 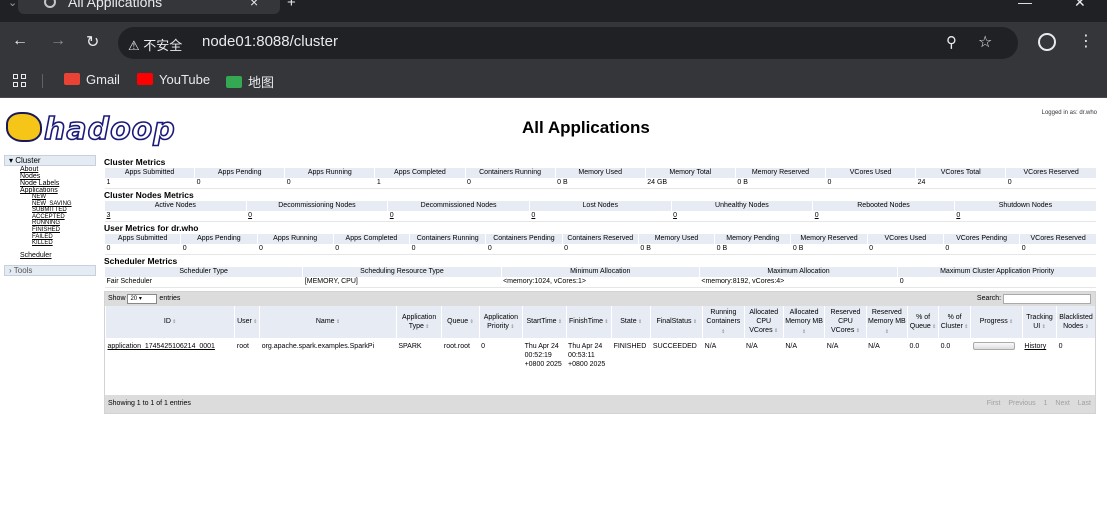 What do you see at coordinates (803, 322) in the screenshot?
I see `column-header: Allocated Memory MB ⇕` at bounding box center [803, 322].